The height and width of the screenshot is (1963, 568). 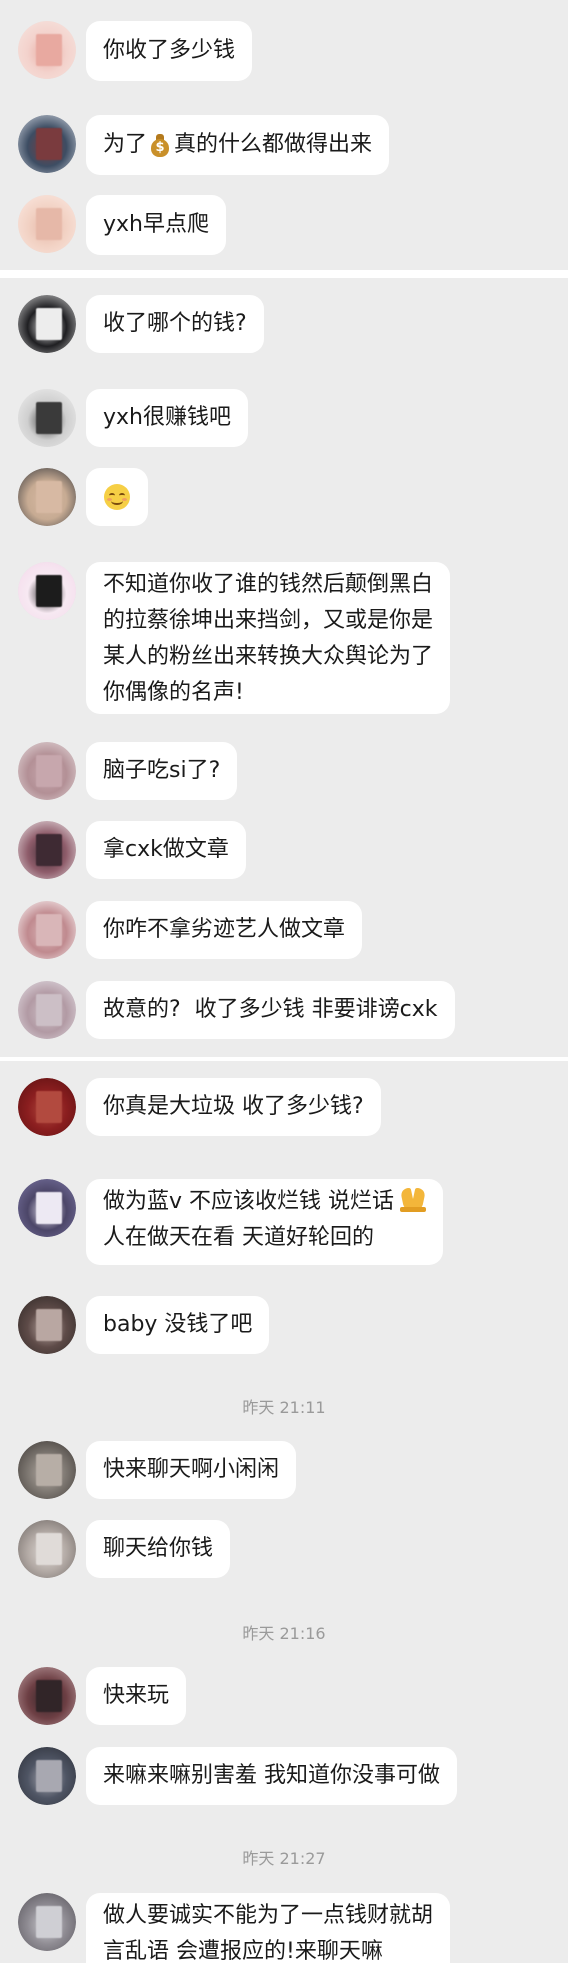 I want to click on message-text: 脑子吃si了?, so click(x=162, y=770).